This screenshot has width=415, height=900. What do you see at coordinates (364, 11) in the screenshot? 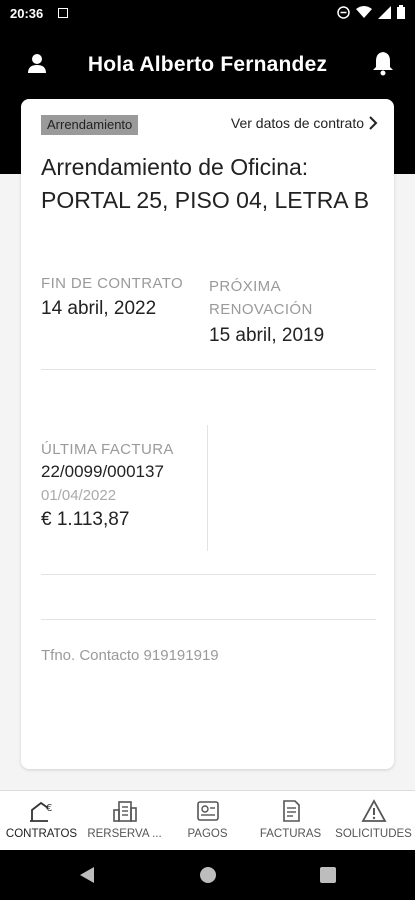
I see `wifi-icon` at bounding box center [364, 11].